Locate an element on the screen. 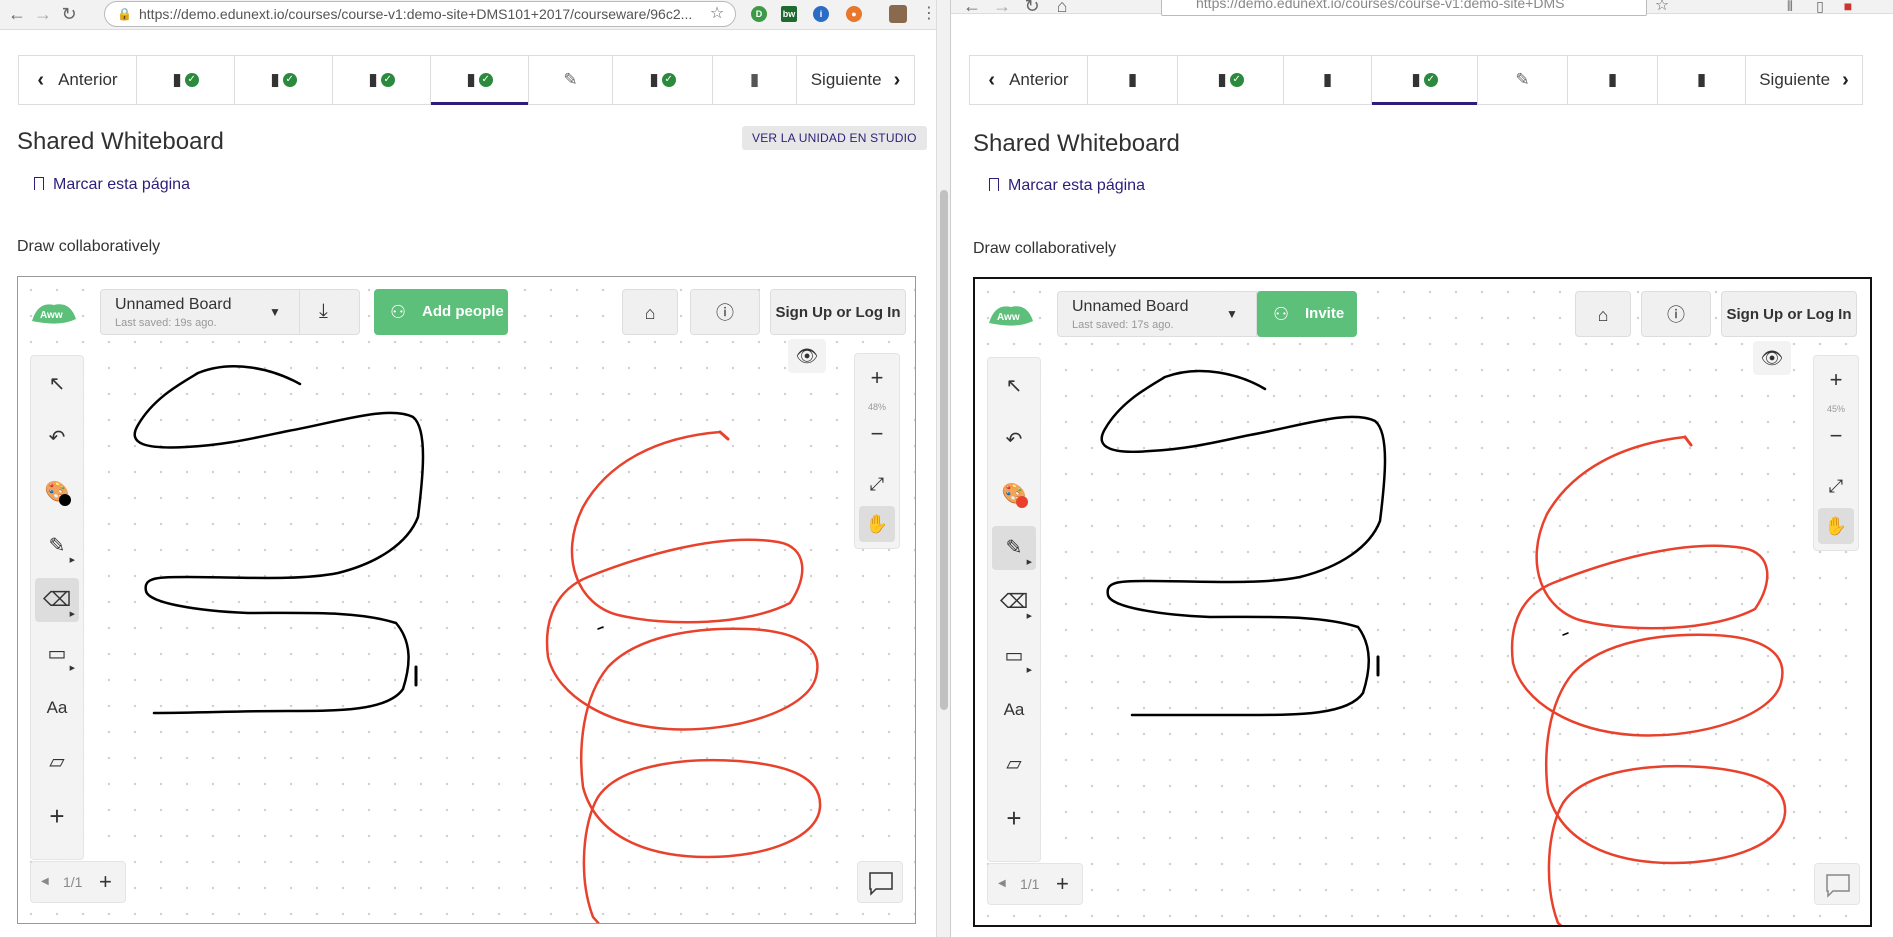  tab-unit-6: ▮ ✓ is located at coordinates (663, 80).